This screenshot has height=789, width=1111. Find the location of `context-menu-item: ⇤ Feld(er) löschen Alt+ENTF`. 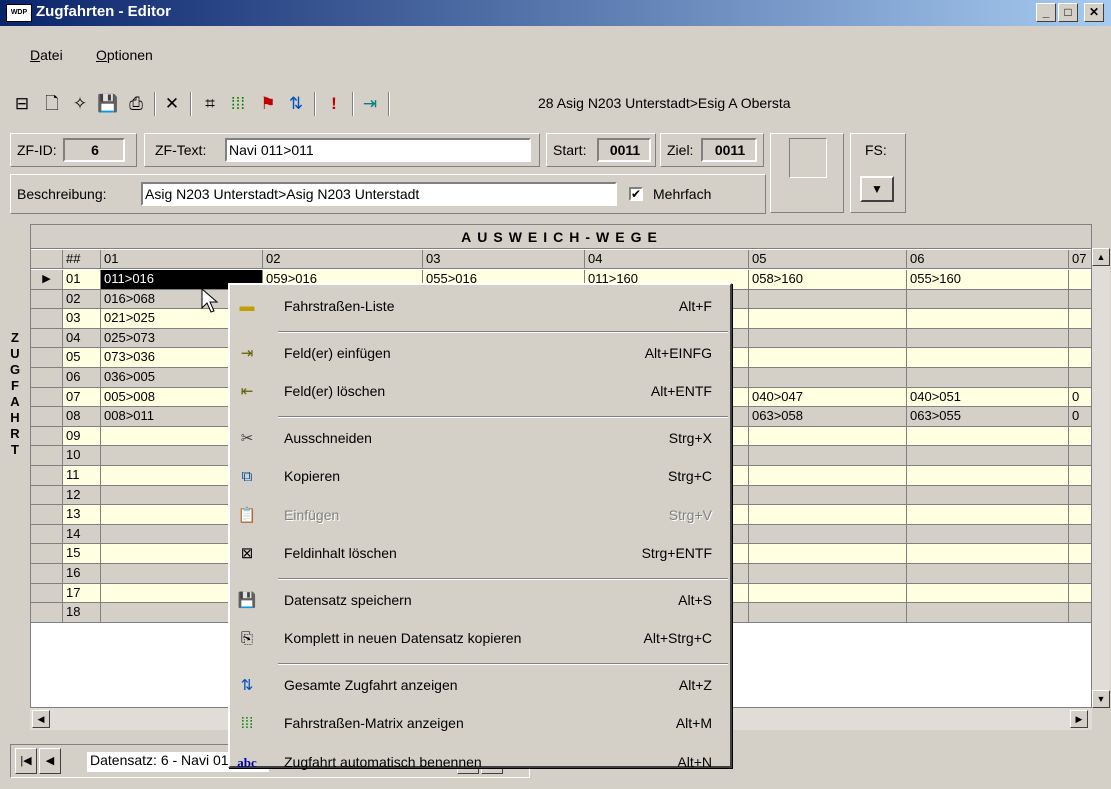

context-menu-item: ⇤ Feld(er) löschen Alt+ENTF is located at coordinates (480, 392).